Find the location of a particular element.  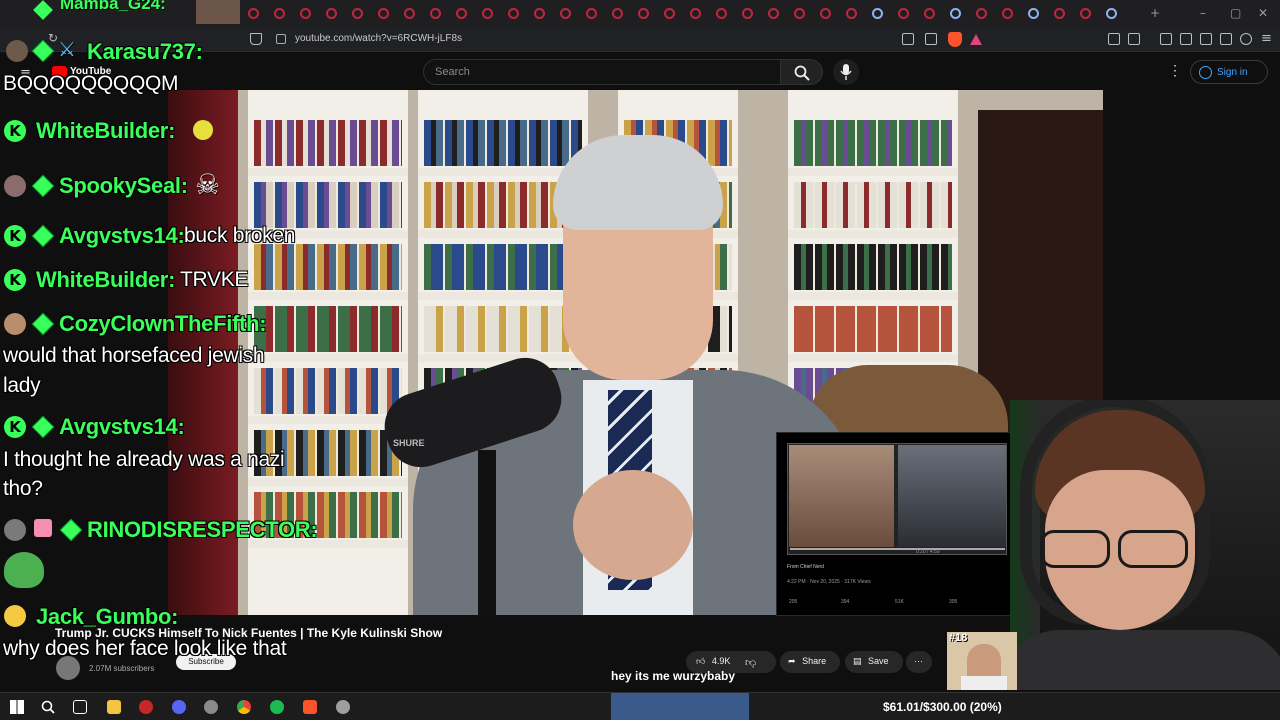

tweet-video: 0:20 / 4:59 is located at coordinates (897, 499).